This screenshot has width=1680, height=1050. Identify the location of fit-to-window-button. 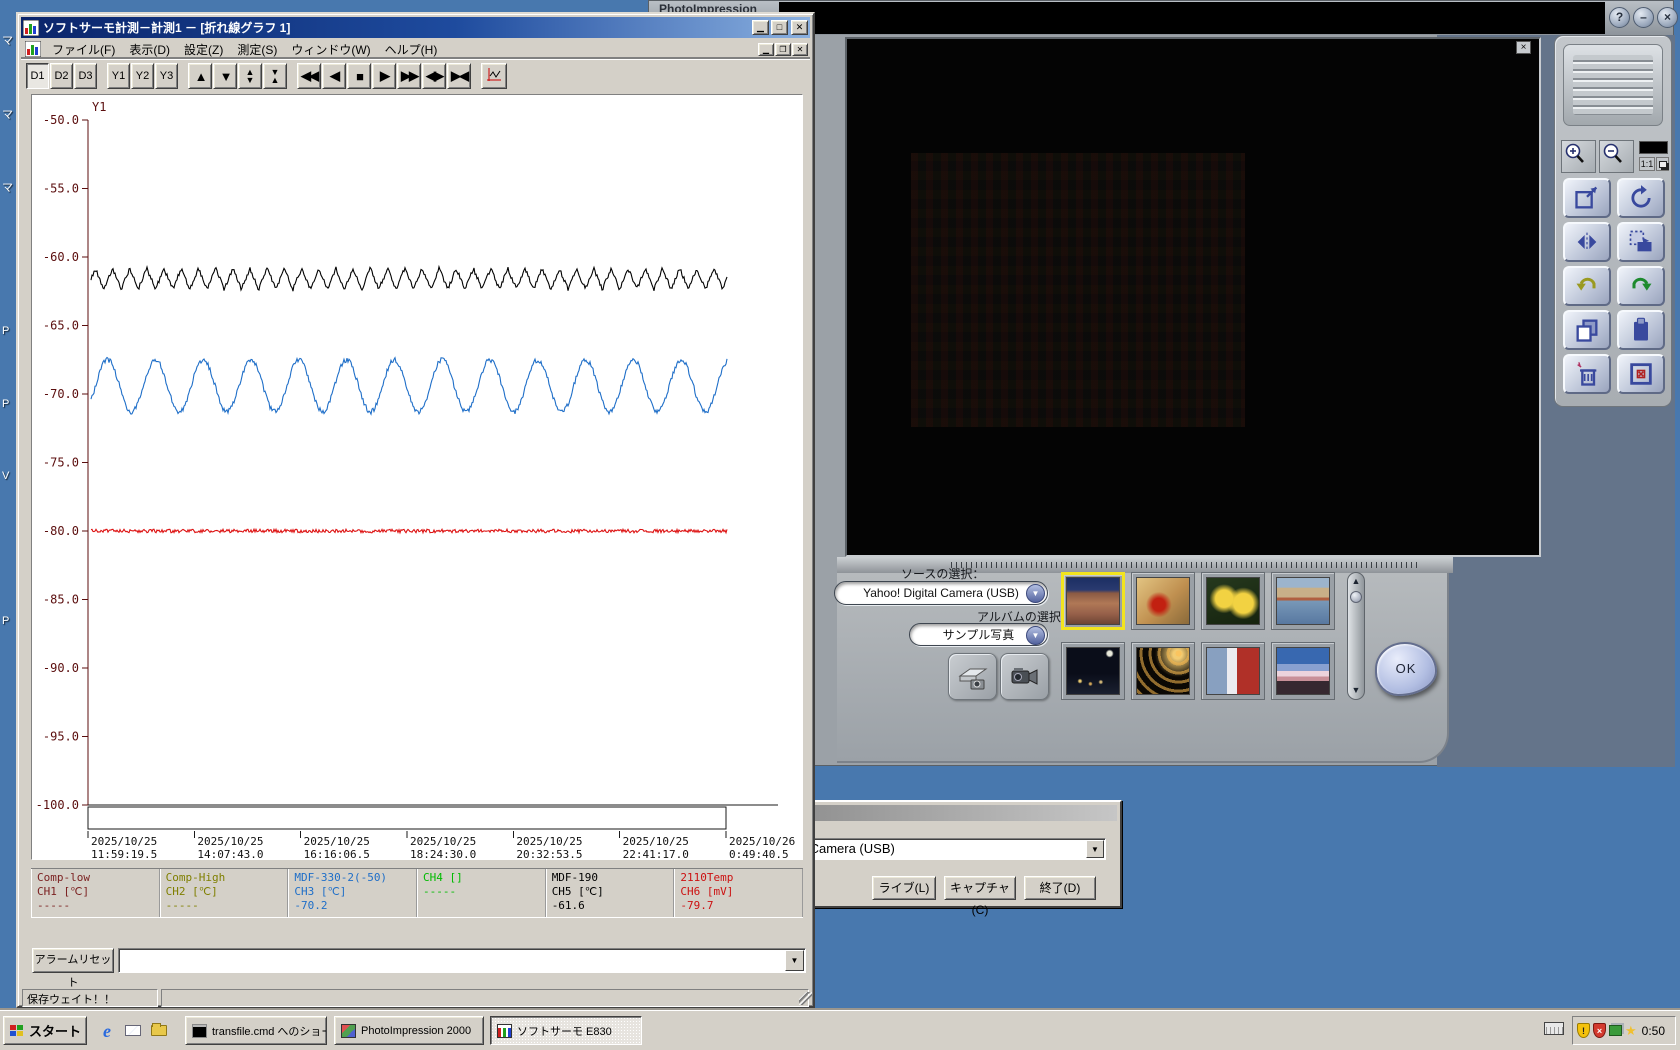
(1587, 198).